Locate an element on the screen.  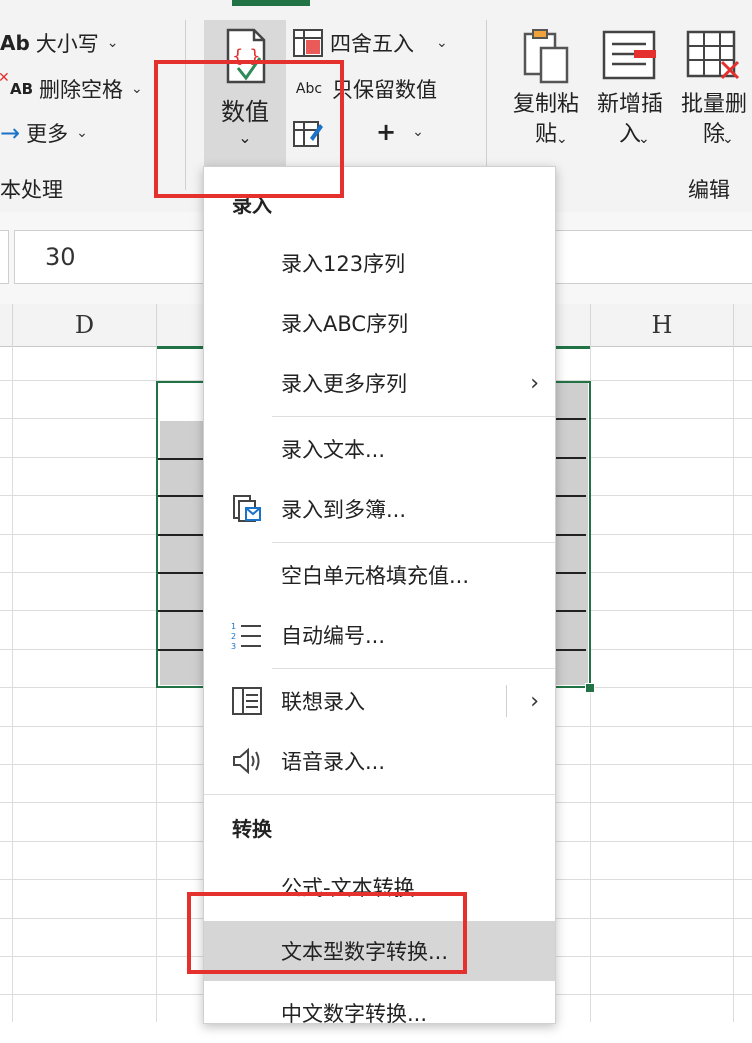
submenu-divider is located at coordinates (506, 701).